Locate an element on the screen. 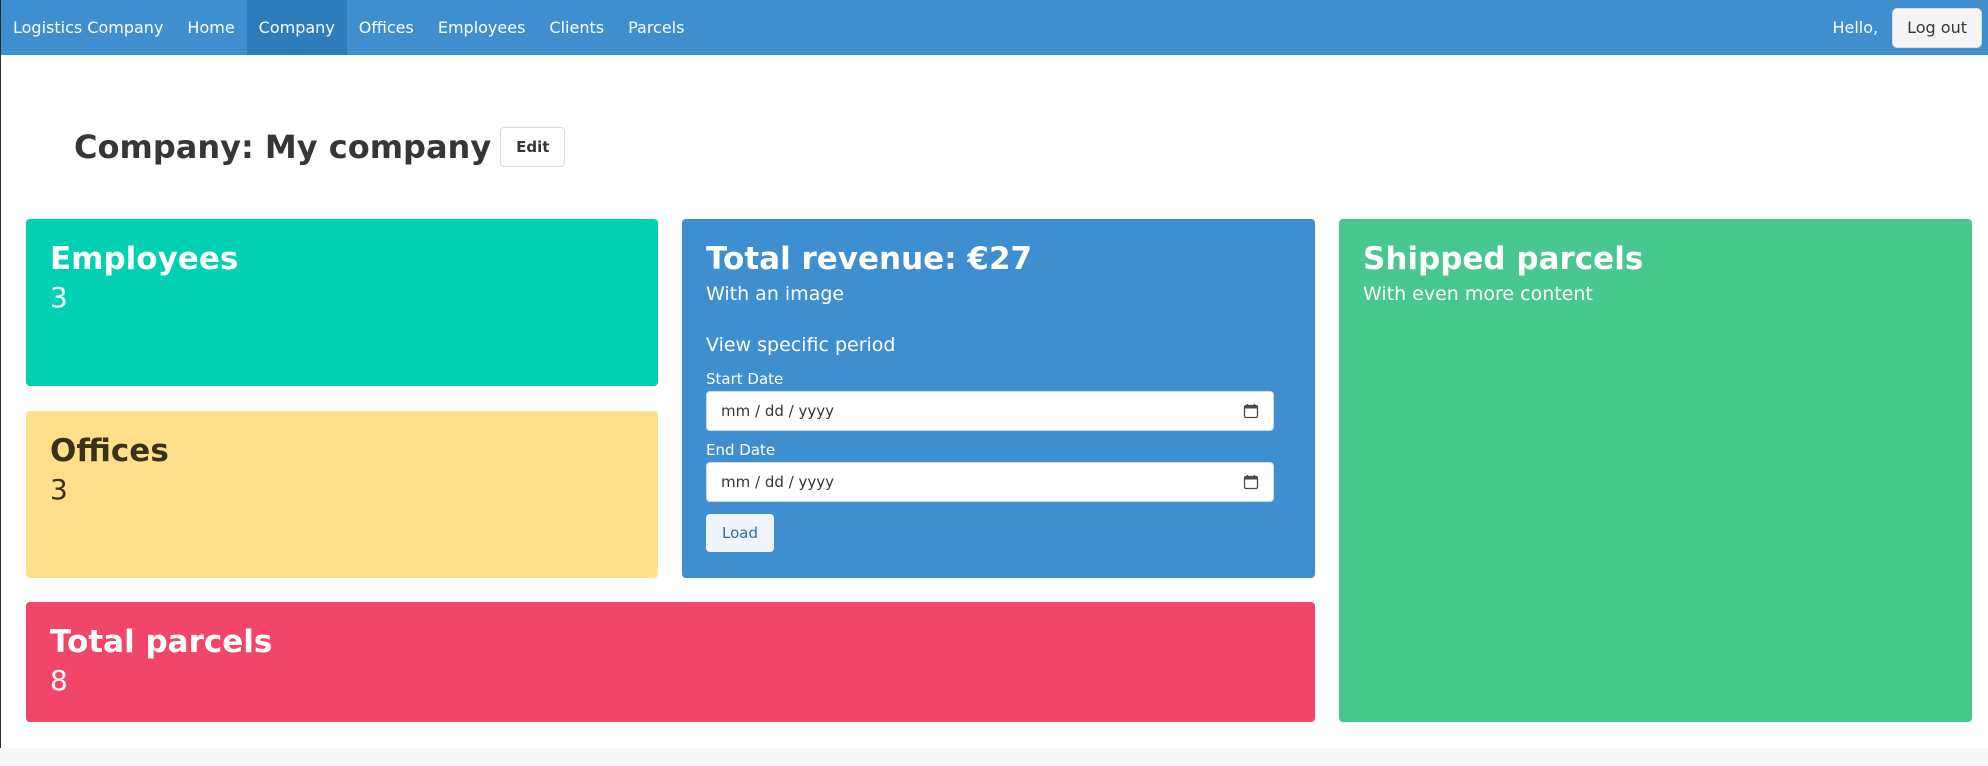 This screenshot has width=1988, height=766. edit-button: Edit is located at coordinates (533, 147).